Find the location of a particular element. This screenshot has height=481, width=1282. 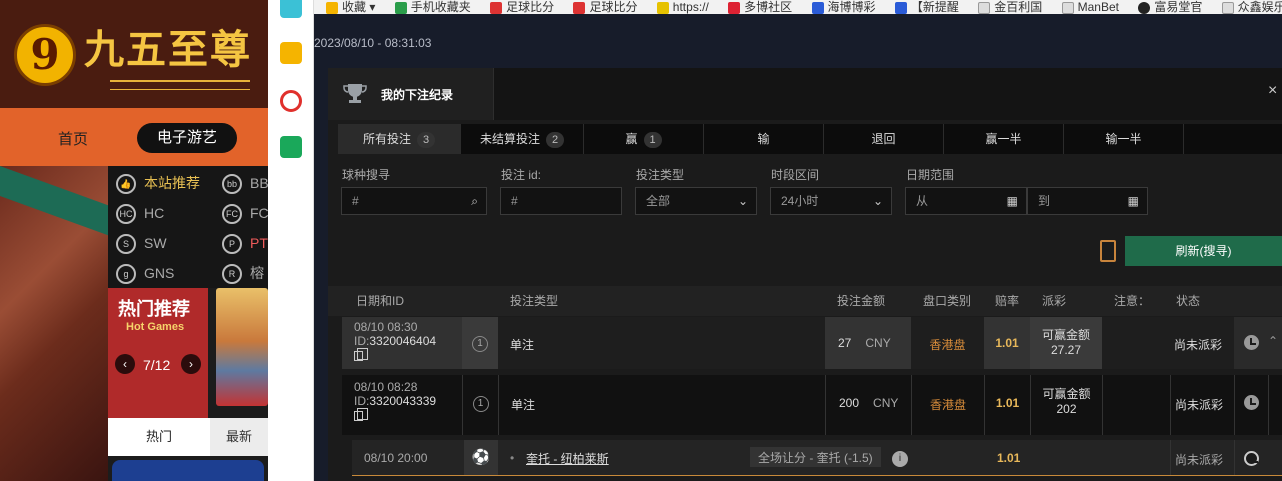

bookmark-item: 金百利国 is located at coordinates (1010, 7).